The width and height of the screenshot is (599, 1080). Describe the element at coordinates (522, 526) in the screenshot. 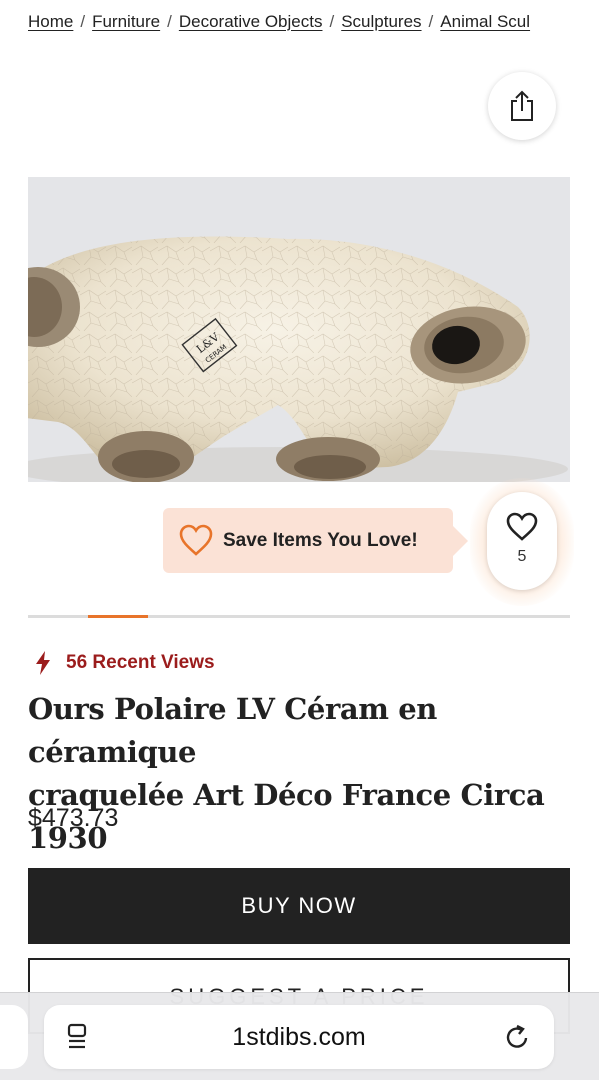

I see `heart-icon` at that location.